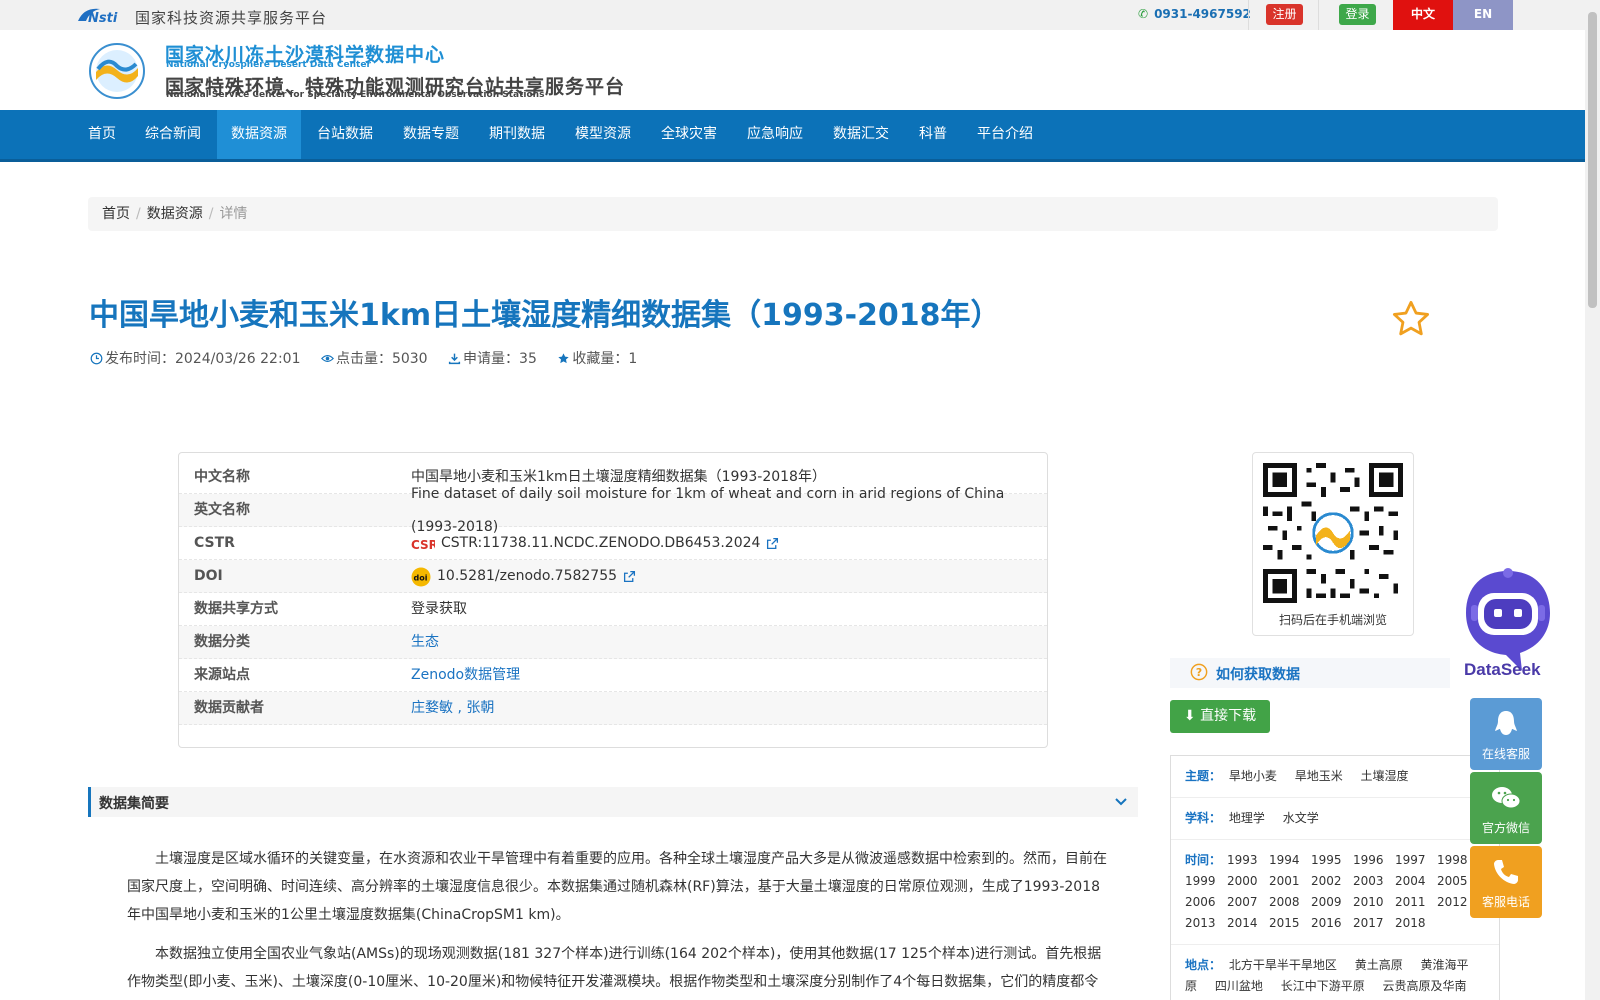 This screenshot has width=1600, height=1000. I want to click on tag-subject: 地理学, so click(1247, 818).